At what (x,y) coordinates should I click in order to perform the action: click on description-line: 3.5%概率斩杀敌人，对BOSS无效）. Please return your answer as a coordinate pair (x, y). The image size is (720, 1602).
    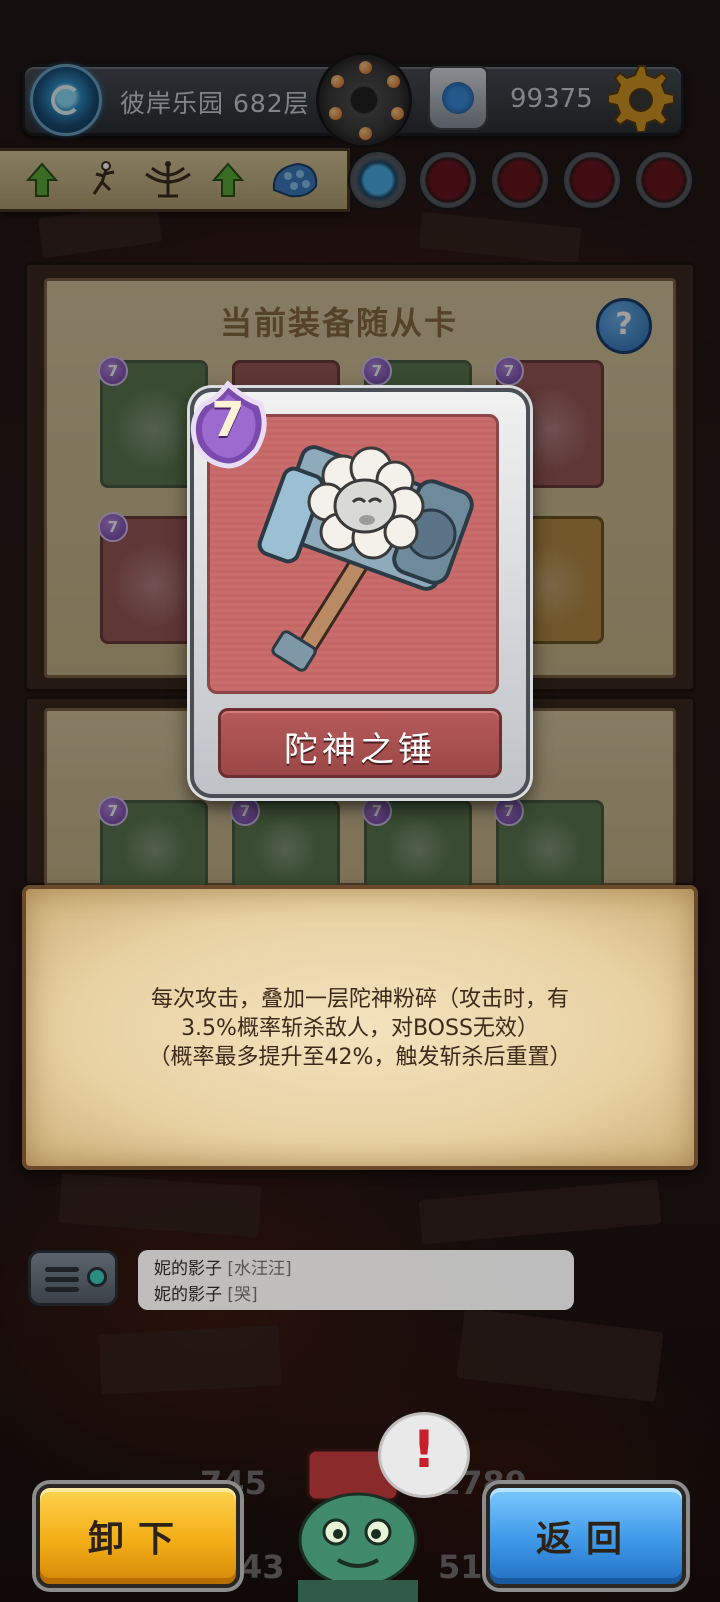
    Looking at the image, I should click on (360, 1028).